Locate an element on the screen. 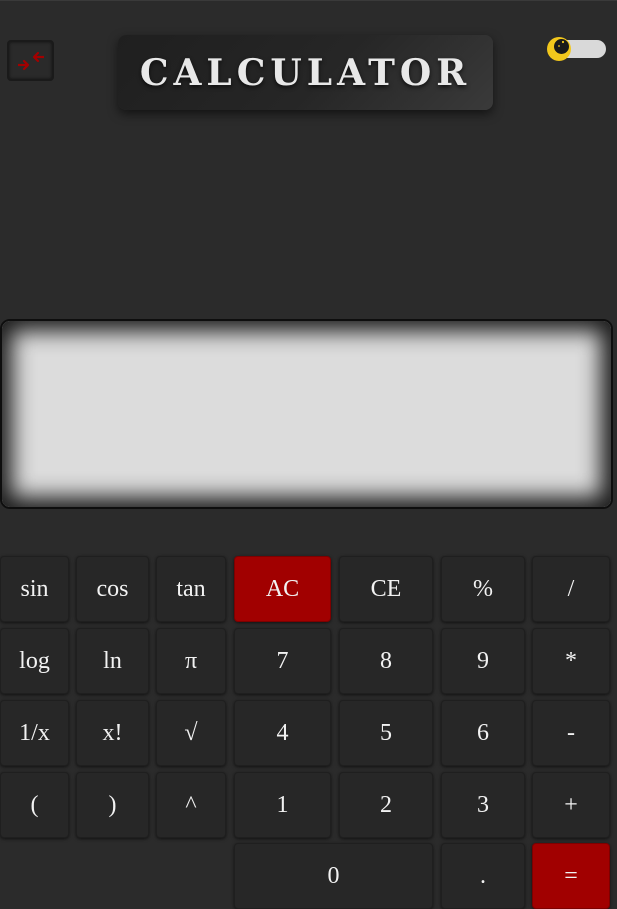 Image resolution: width=617 pixels, height=909 pixels. digit-3-button: 3 is located at coordinates (483, 805).